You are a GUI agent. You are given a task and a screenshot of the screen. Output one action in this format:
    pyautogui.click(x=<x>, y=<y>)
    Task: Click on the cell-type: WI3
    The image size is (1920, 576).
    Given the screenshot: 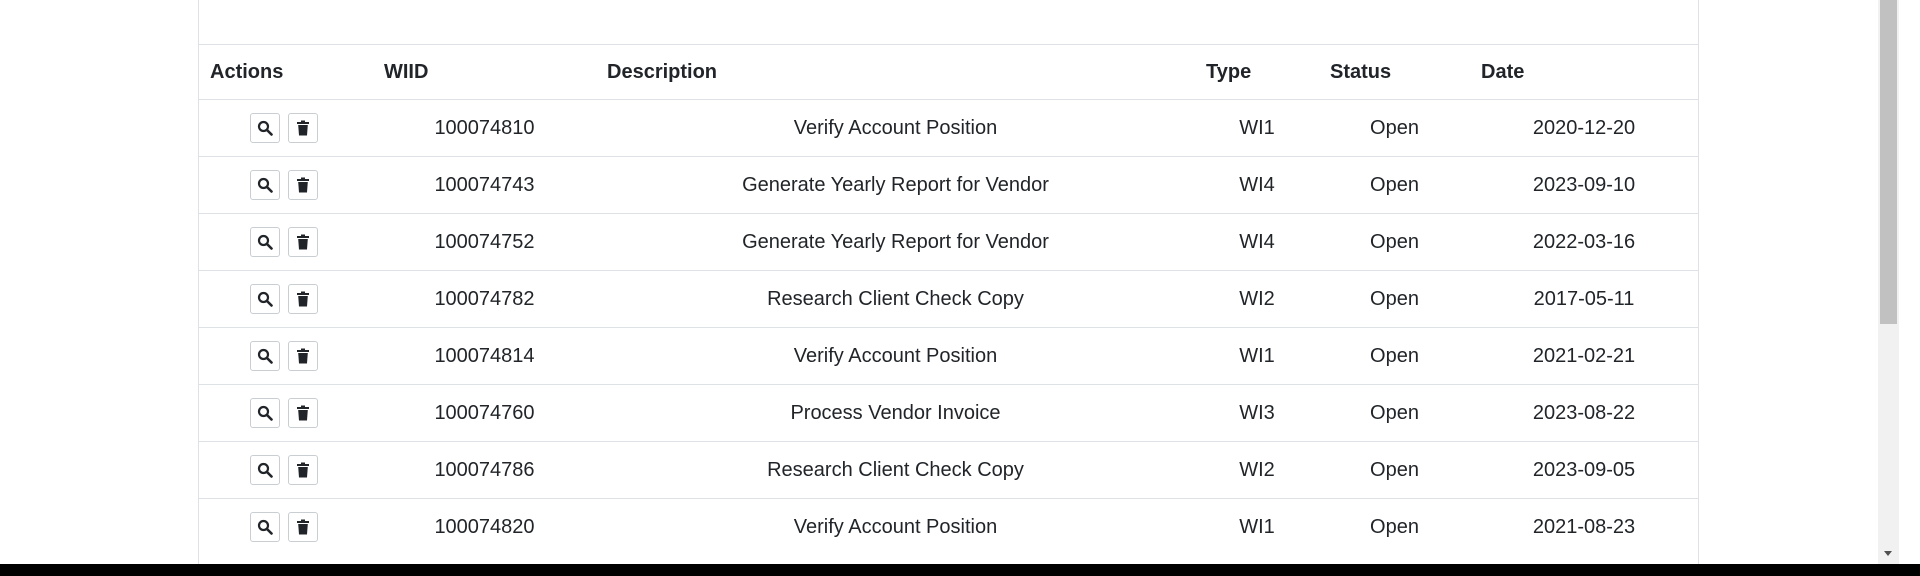 What is the action you would take?
    pyautogui.click(x=1257, y=413)
    